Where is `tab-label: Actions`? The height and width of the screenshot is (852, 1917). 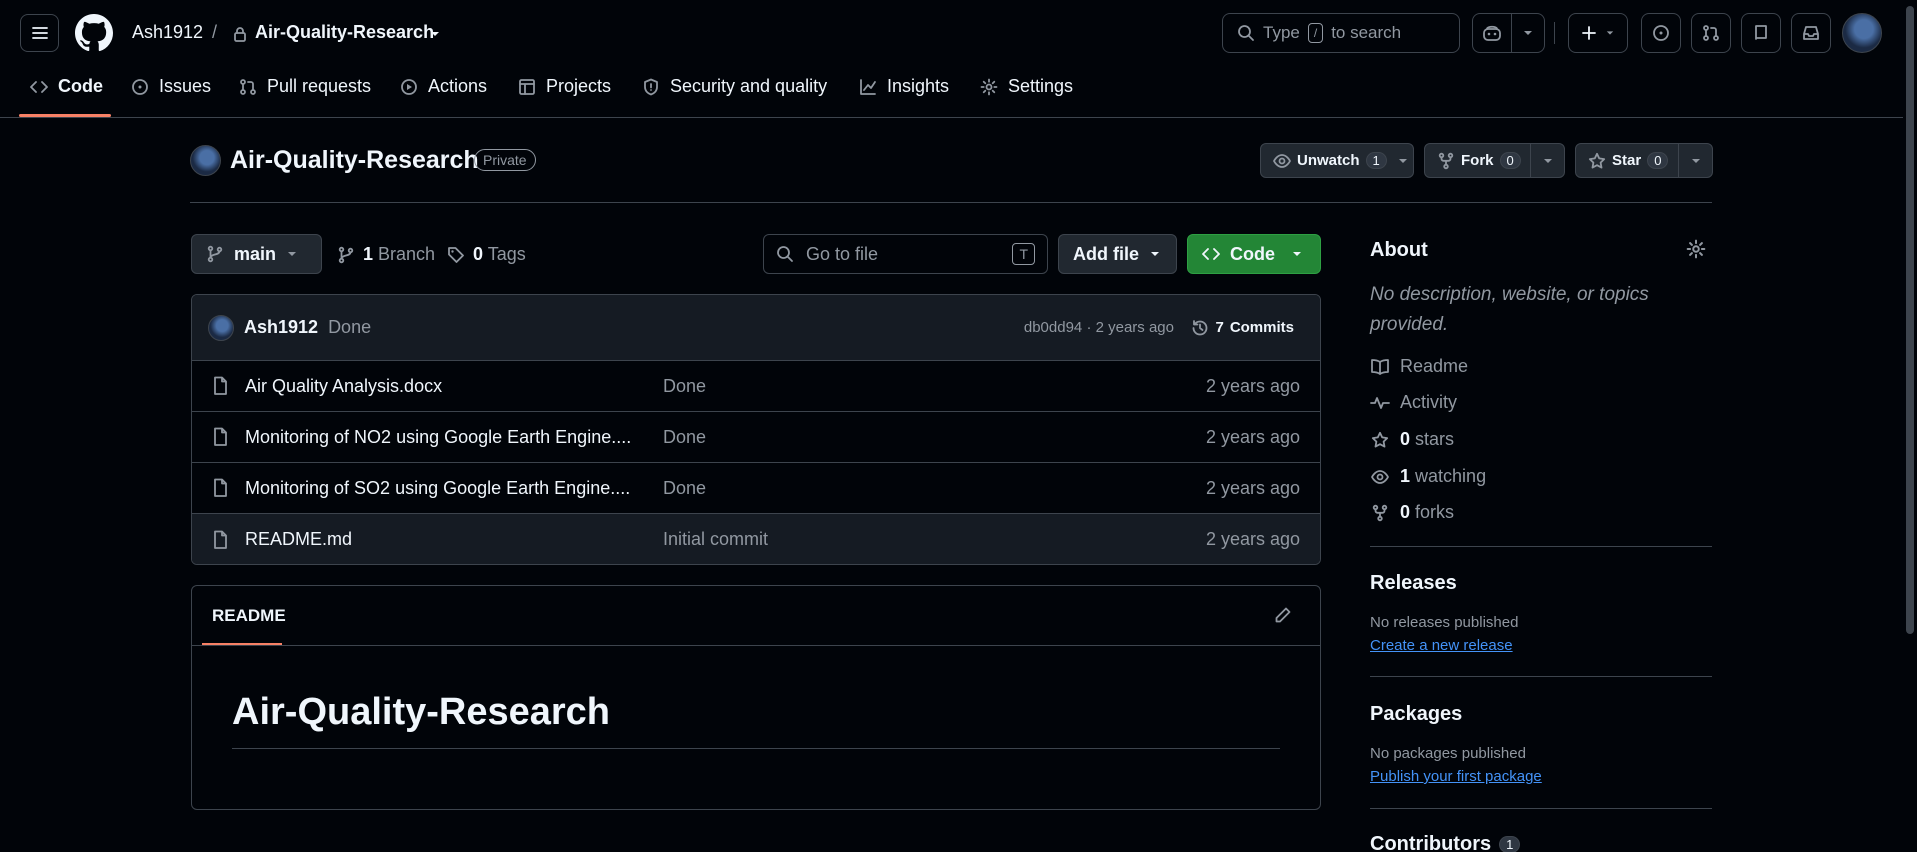 tab-label: Actions is located at coordinates (458, 86).